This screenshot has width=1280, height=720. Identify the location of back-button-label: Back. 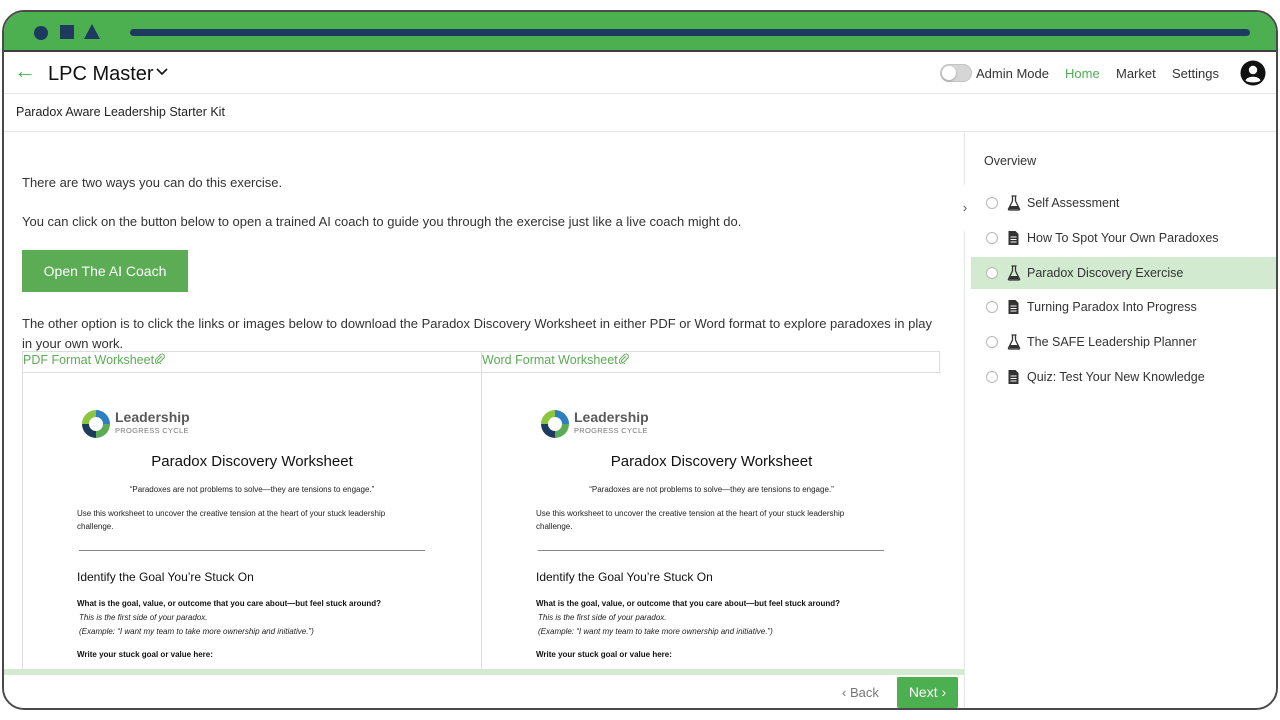
(864, 692).